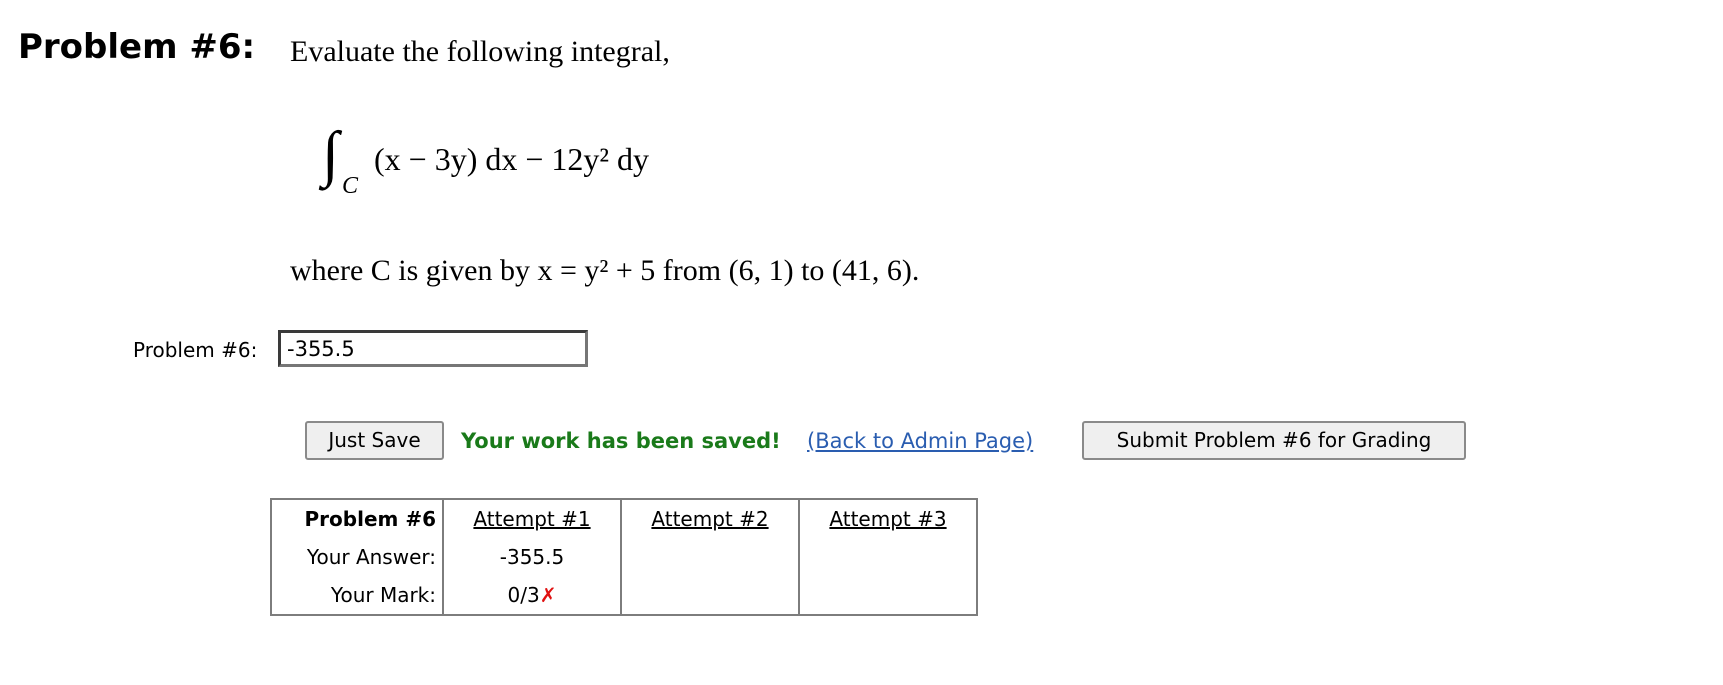 This screenshot has width=1723, height=685. What do you see at coordinates (710, 557) in the screenshot?
I see `attempt-2-answer` at bounding box center [710, 557].